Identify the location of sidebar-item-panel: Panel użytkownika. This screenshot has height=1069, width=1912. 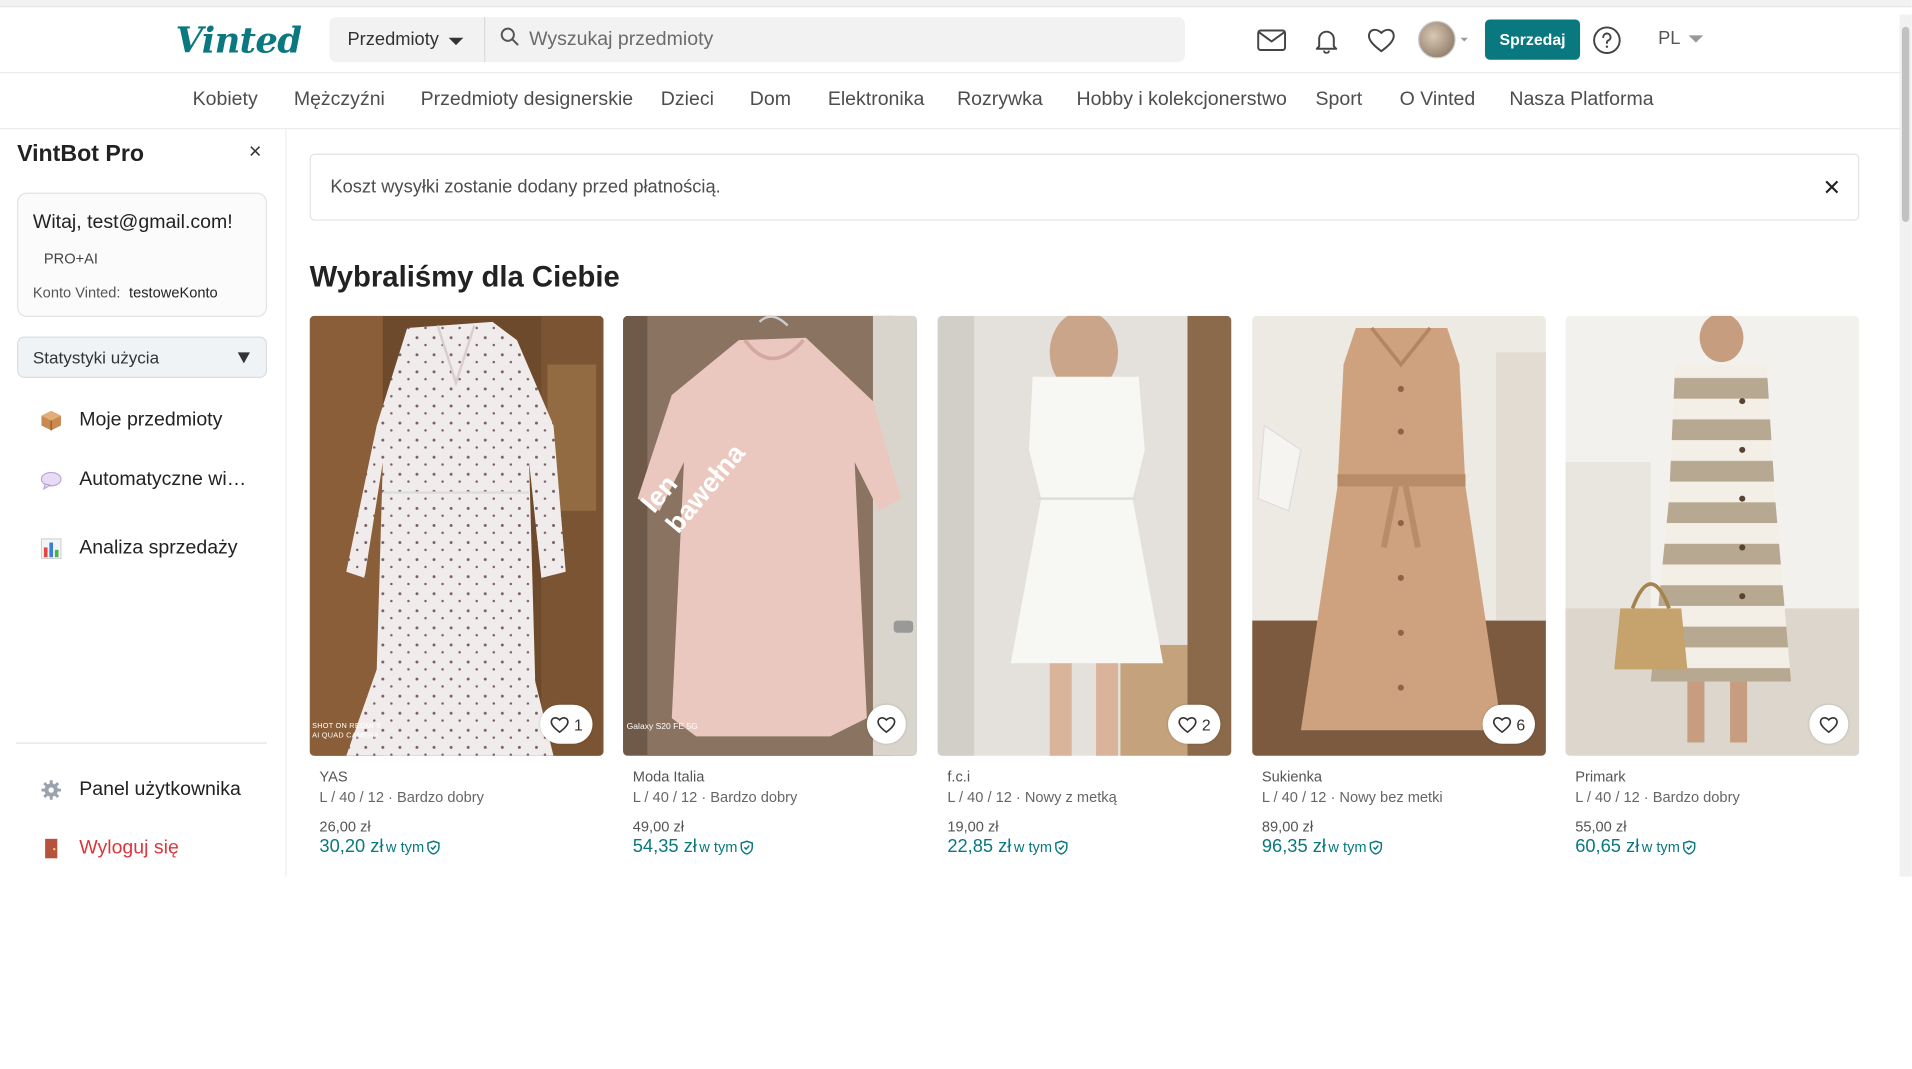
(140, 789).